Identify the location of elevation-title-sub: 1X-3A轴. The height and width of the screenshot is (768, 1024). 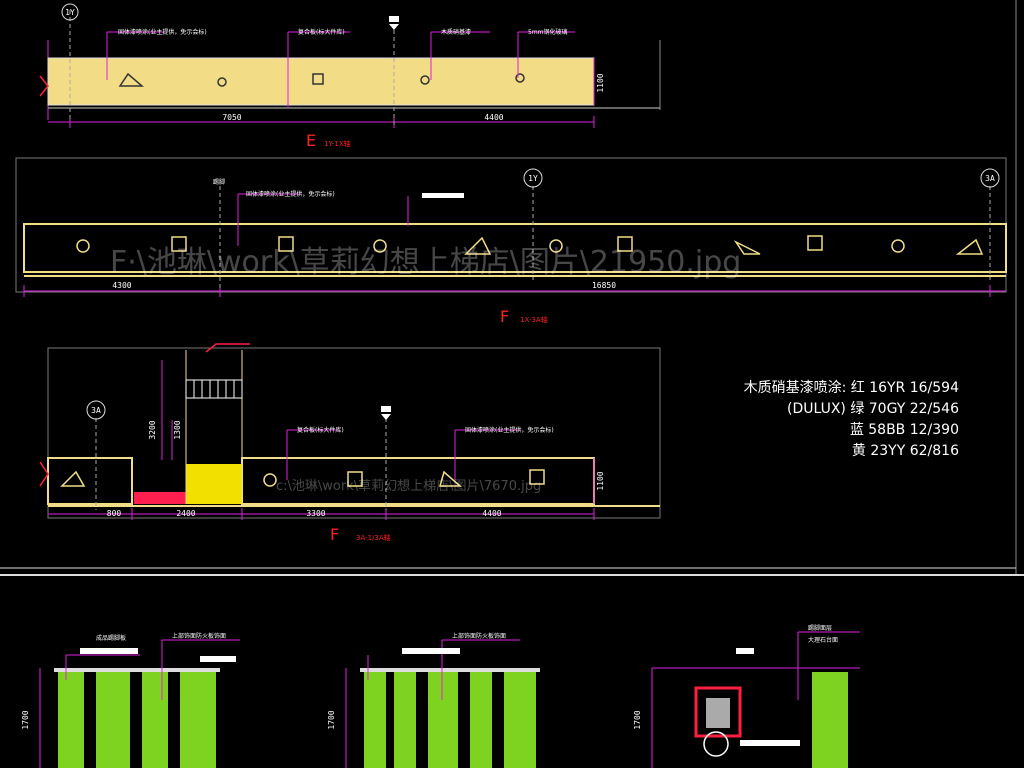
(534, 319).